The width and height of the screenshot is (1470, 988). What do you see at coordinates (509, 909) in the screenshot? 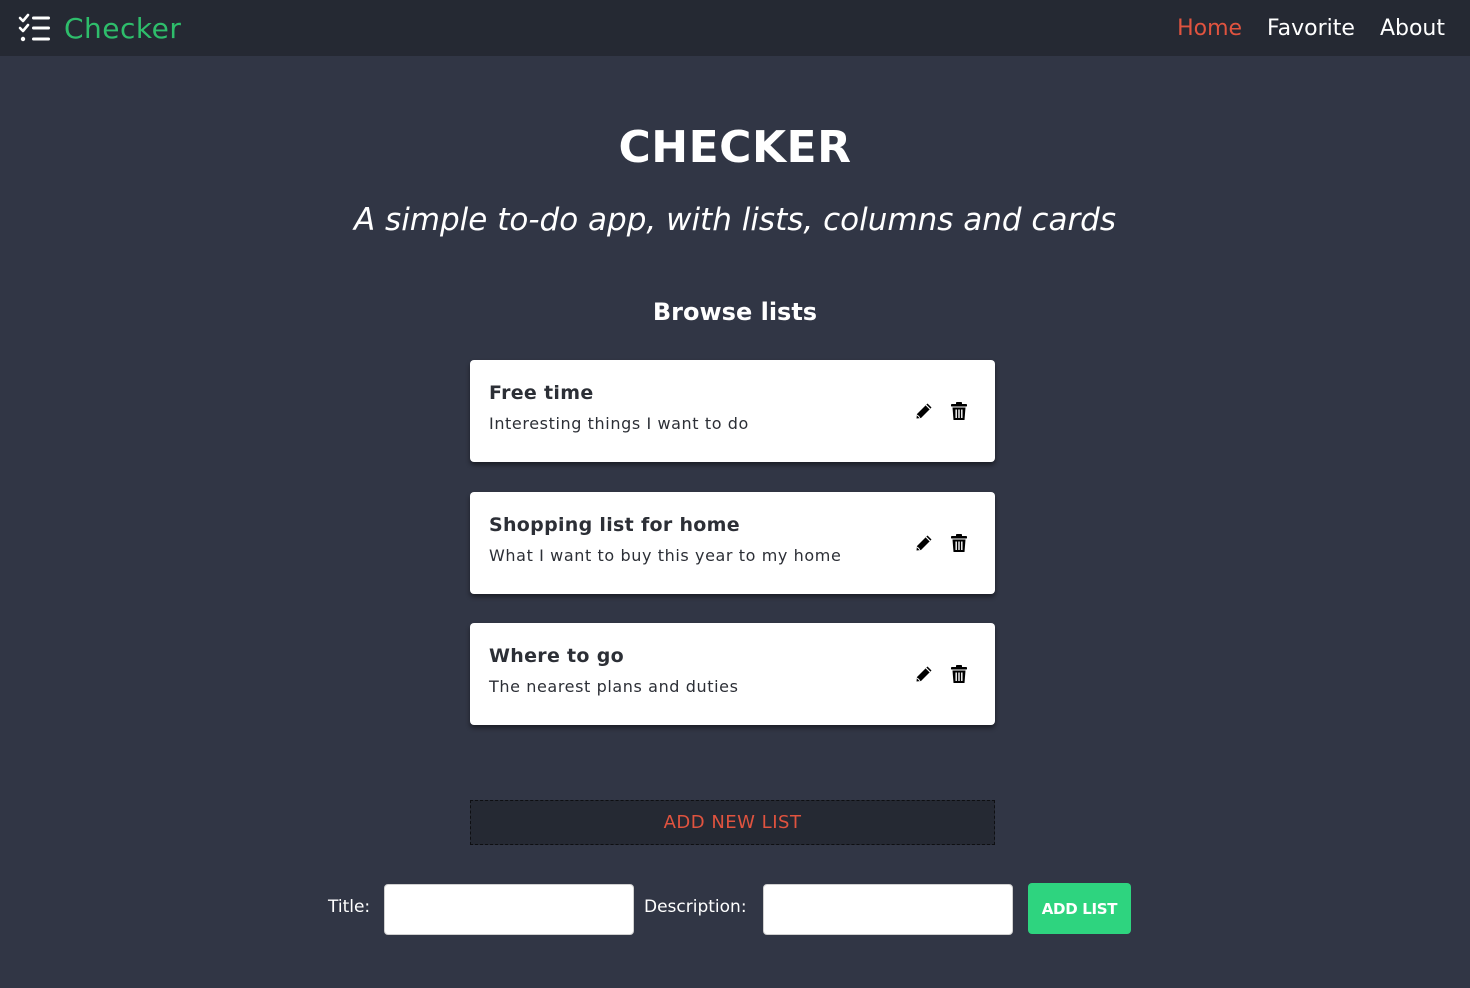
I see `title-field` at bounding box center [509, 909].